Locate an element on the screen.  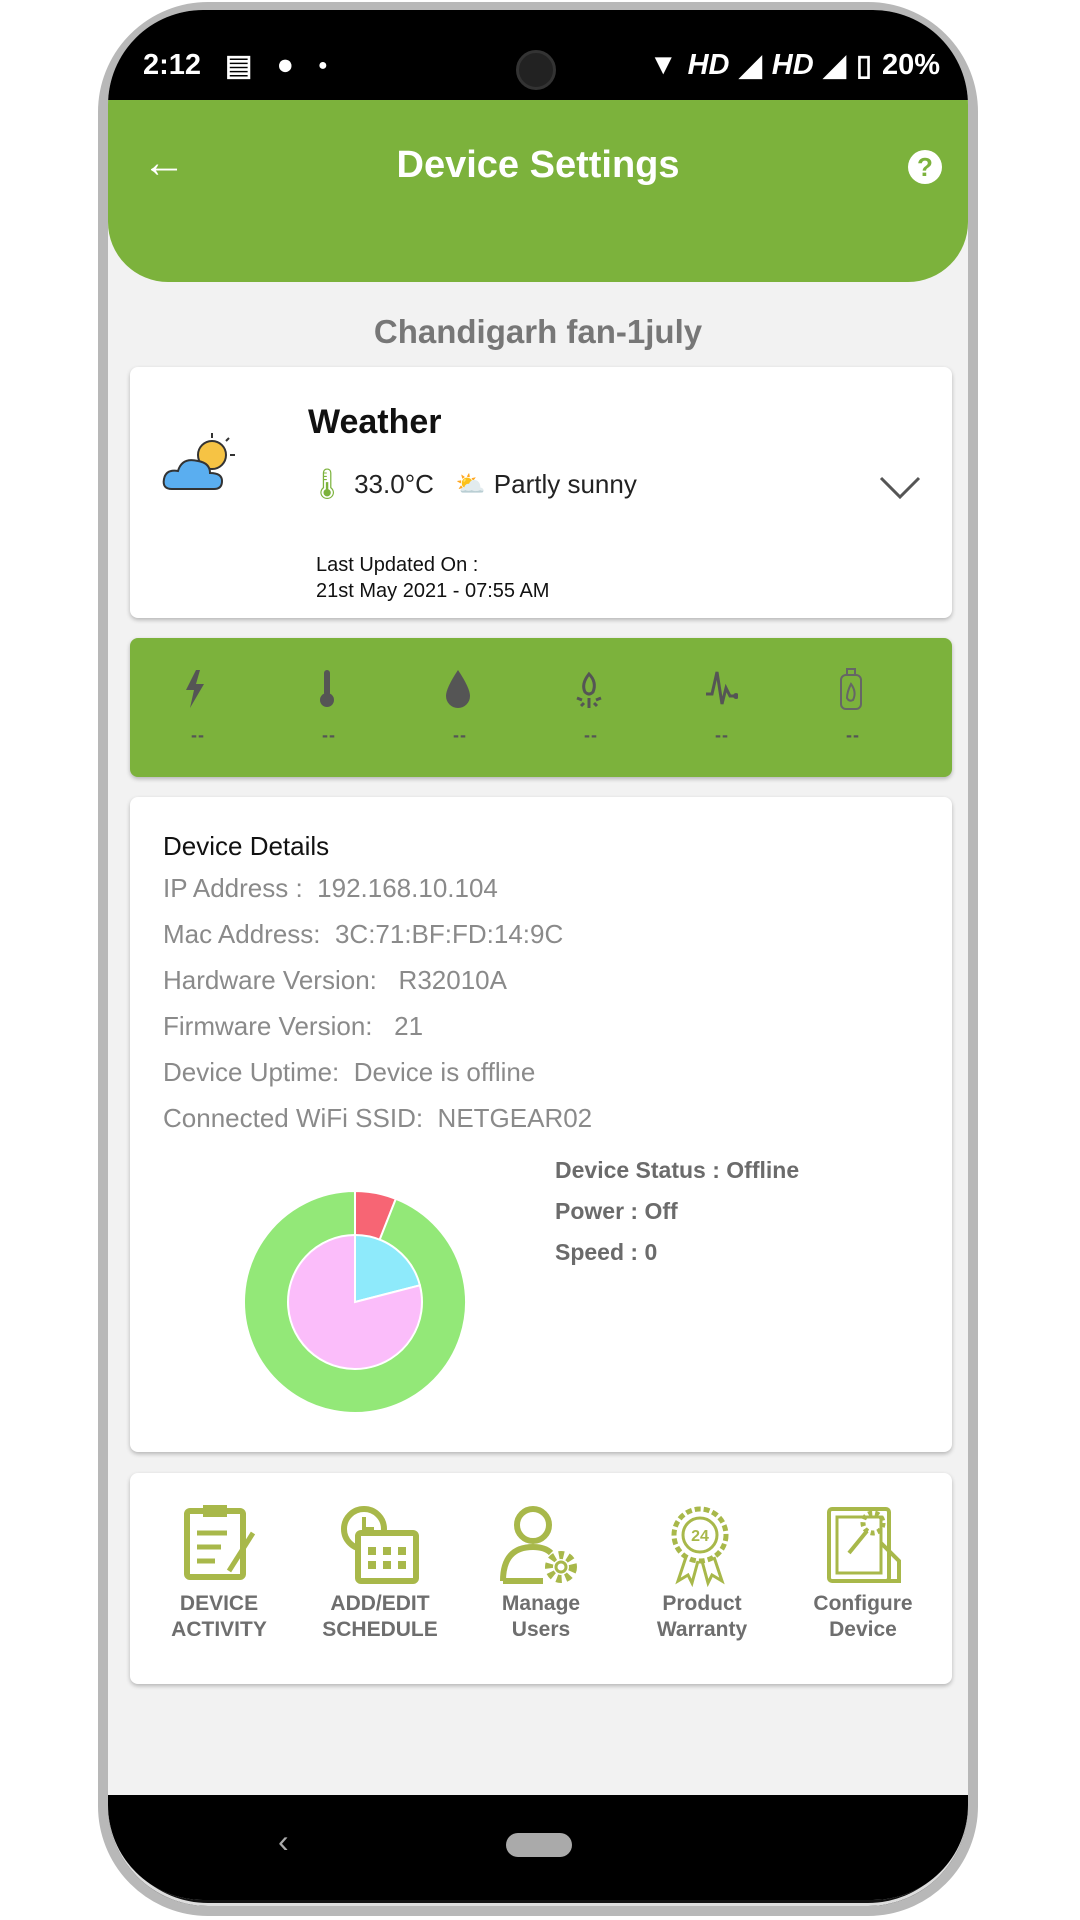
device-name: Chandigarh fan-1july is located at coordinates (538, 331).